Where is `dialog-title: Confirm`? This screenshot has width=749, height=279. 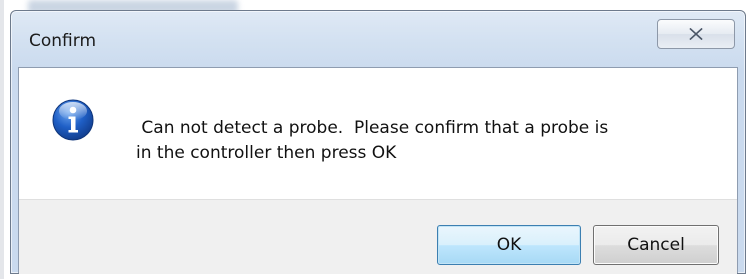 dialog-title: Confirm is located at coordinates (63, 41).